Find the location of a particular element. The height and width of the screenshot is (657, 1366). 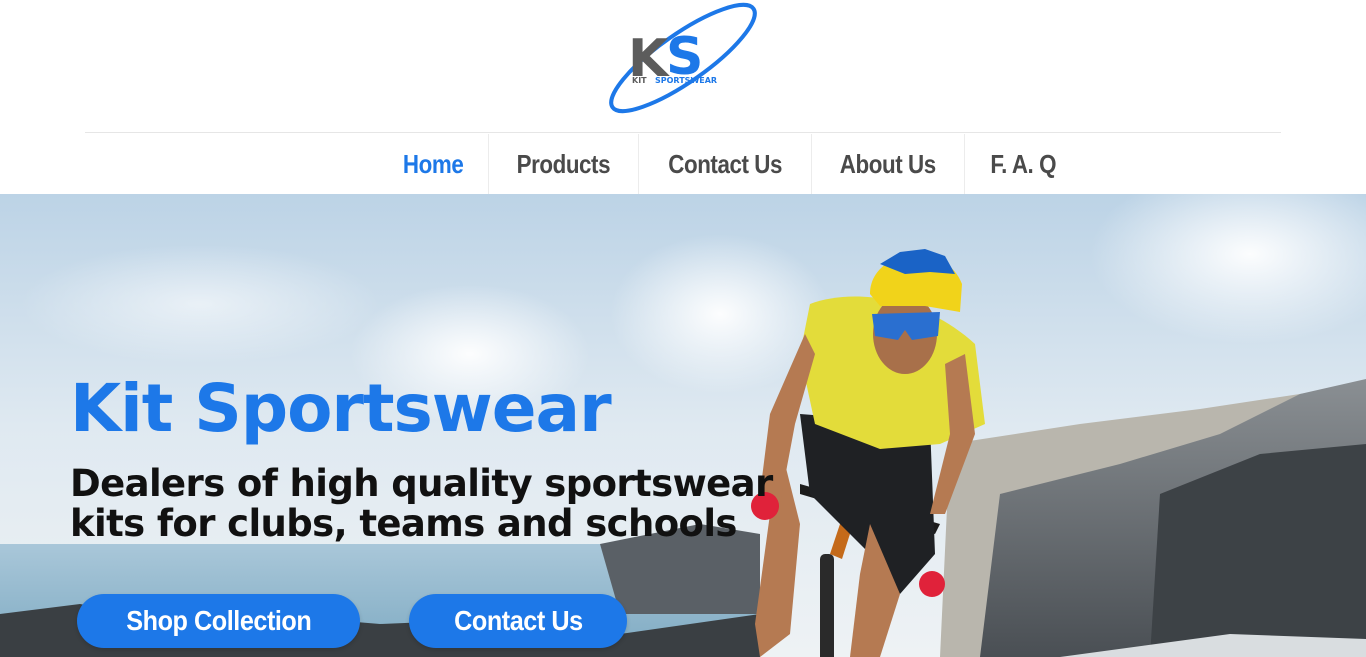

hero-subtitle-line1: Dealers of high quality sportswear is located at coordinates (421, 483).